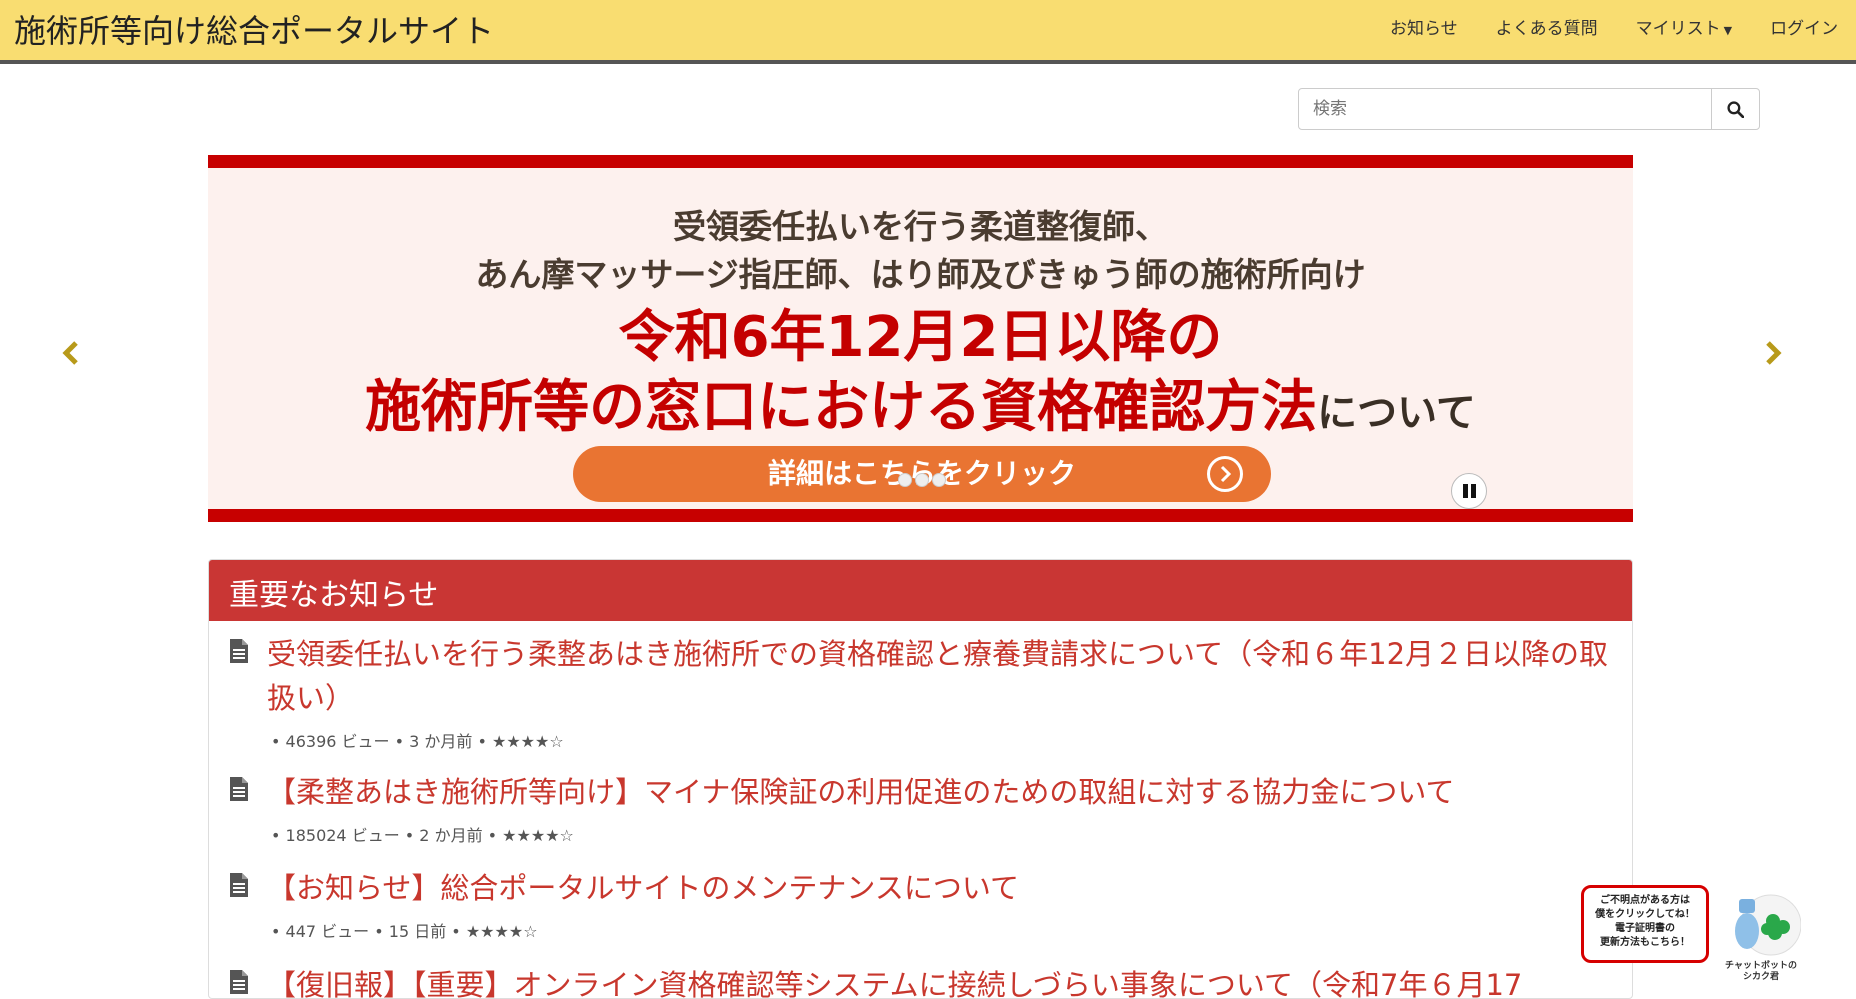 This screenshot has width=1856, height=999. I want to click on nav-label: マイリスト, so click(1678, 29).